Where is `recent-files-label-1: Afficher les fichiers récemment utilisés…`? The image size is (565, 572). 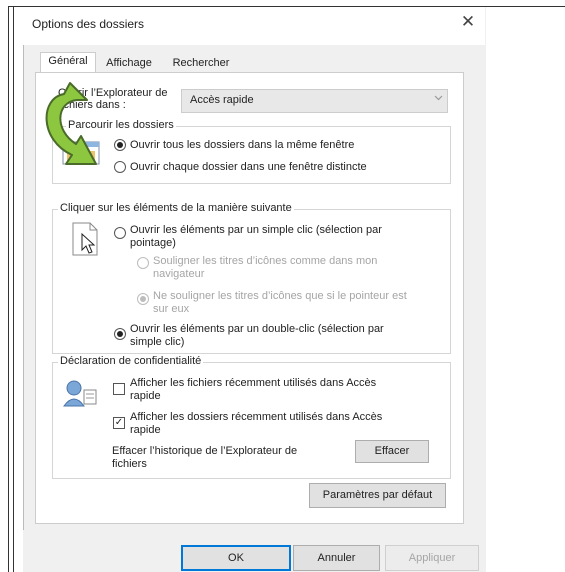
recent-files-label-1: Afficher les fichiers récemment utilisés… is located at coordinates (253, 383).